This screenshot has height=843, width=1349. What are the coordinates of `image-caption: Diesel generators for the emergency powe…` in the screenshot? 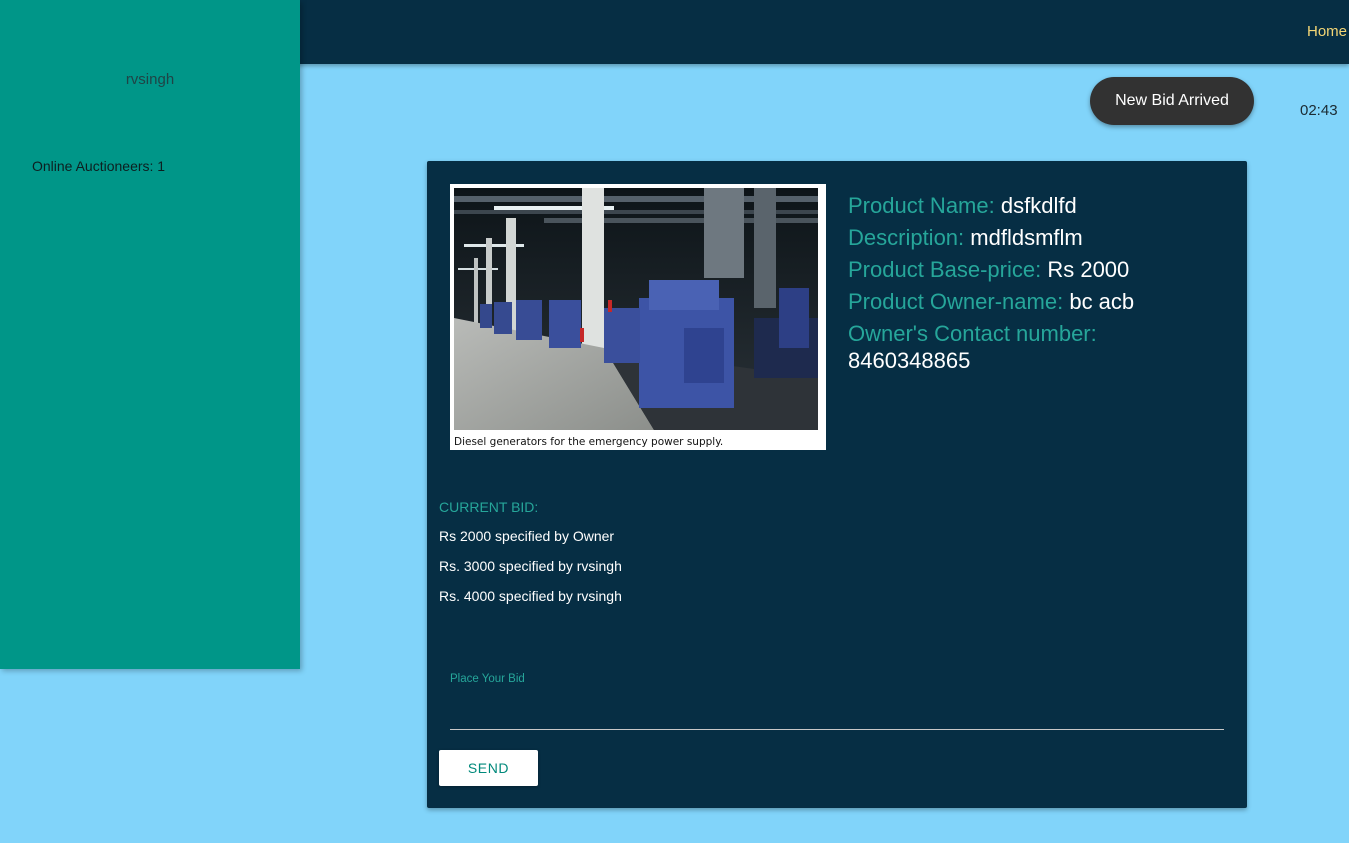 It's located at (589, 442).